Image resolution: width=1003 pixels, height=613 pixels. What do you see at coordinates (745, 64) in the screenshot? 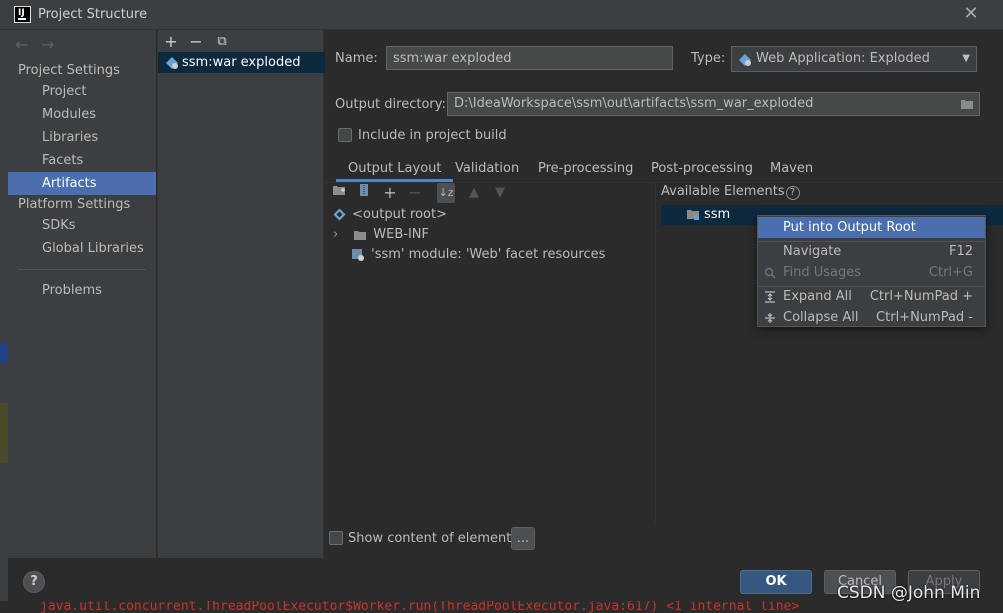
I see `web-app-icon` at bounding box center [745, 64].